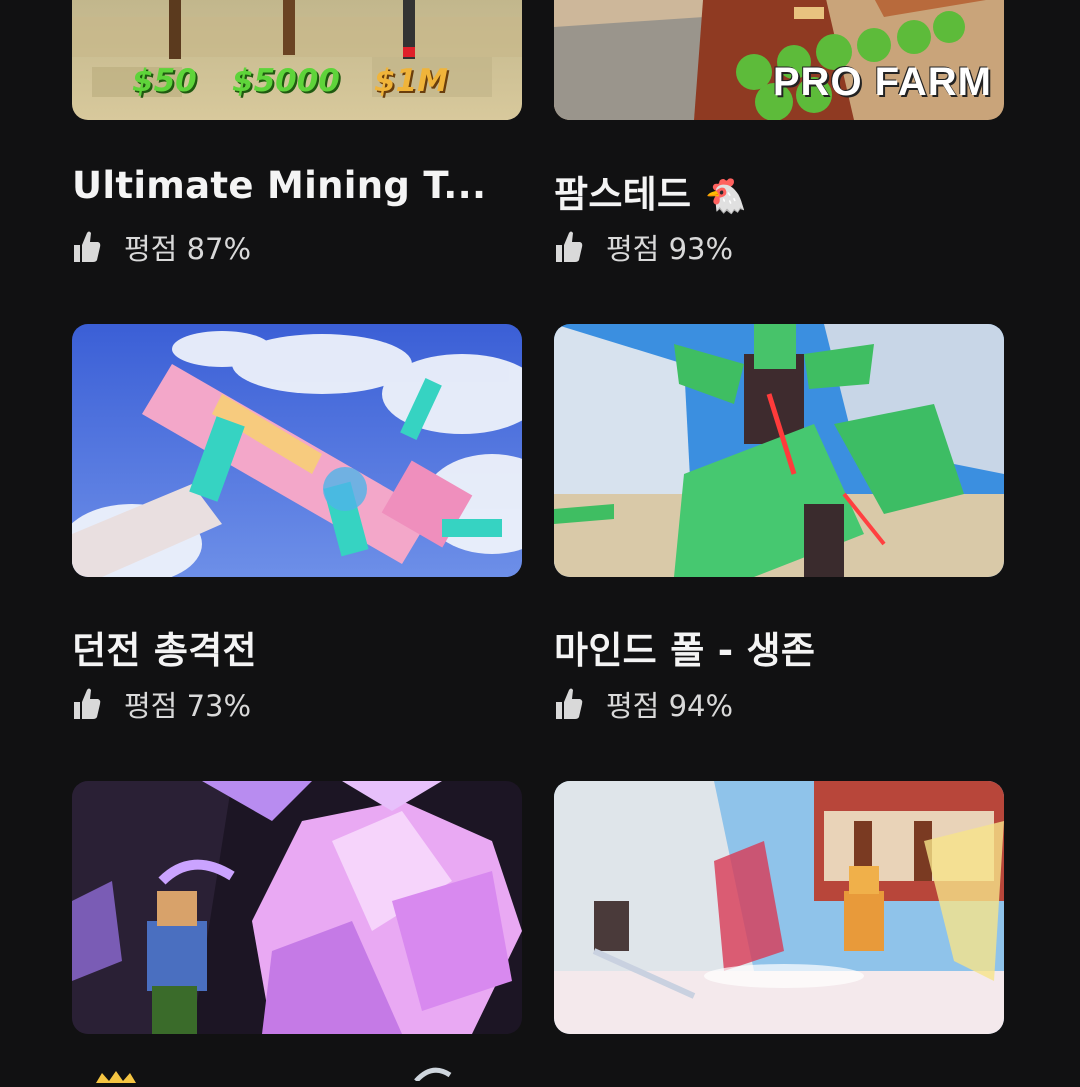  Describe the element at coordinates (670, 706) in the screenshot. I see `rating-text: 평점 94%` at that location.